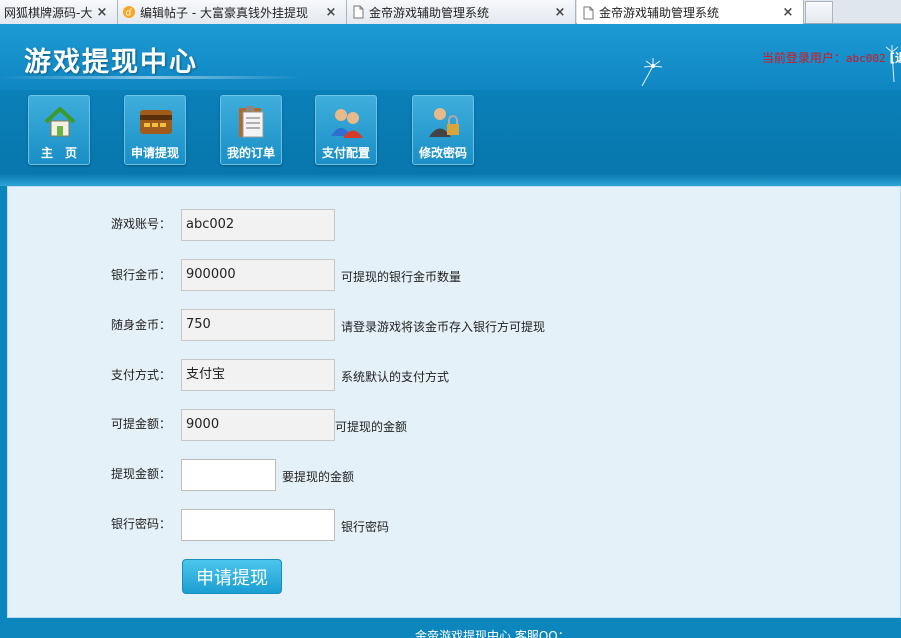 The image size is (901, 638). I want to click on browser-tab-4-active: 金帝游戏辅助管理系统 ×, so click(690, 12).